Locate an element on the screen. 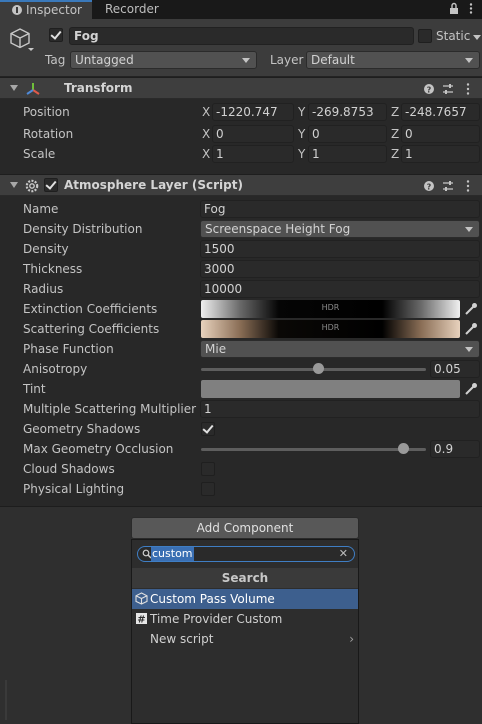  static-dropdown-arrow-icon is located at coordinates (477, 37).